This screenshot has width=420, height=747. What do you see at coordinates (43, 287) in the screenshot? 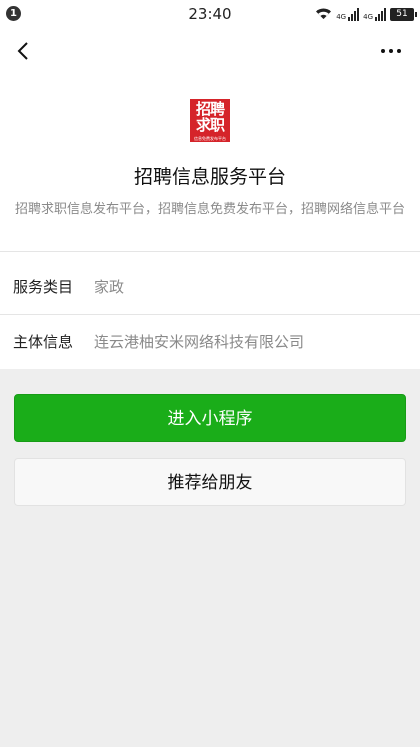
I see `service-category-label: 服务类目` at bounding box center [43, 287].